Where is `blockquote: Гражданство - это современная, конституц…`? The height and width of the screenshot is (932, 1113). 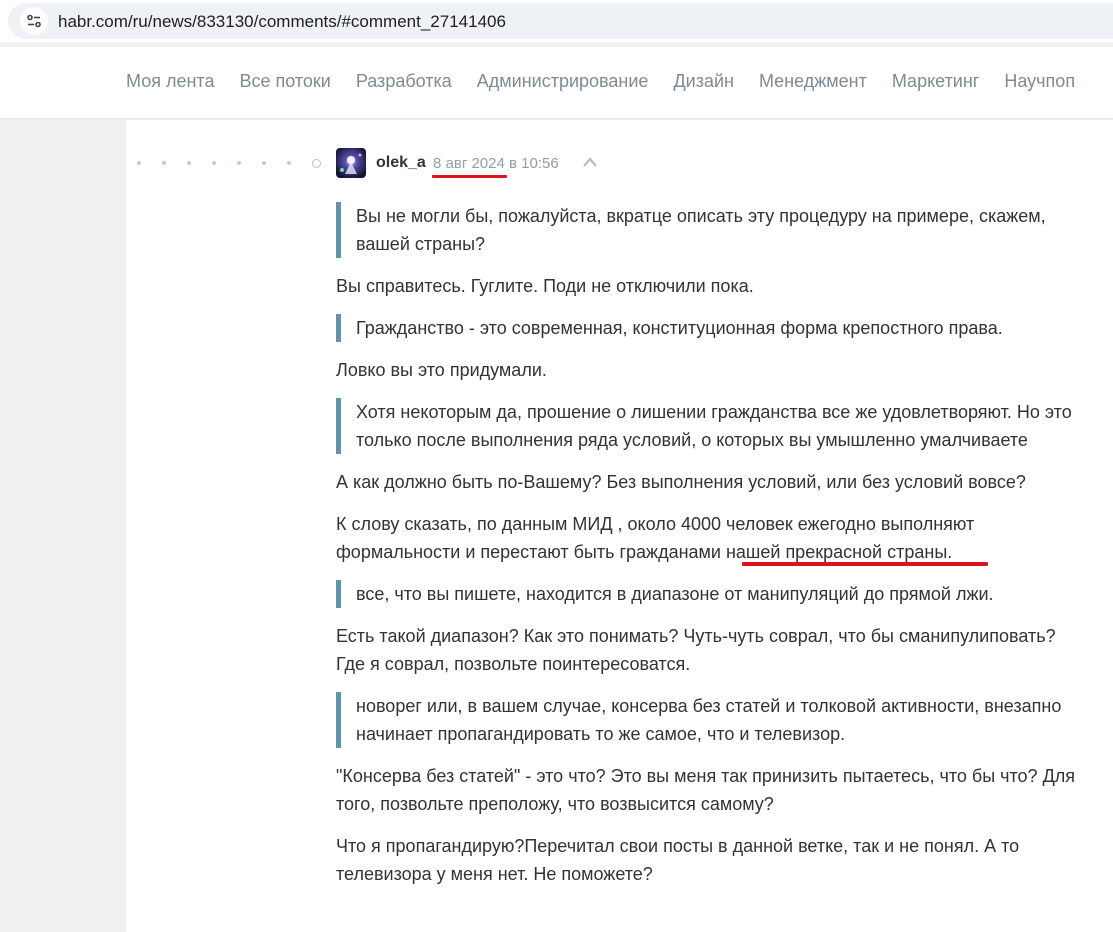
blockquote: Гражданство - это современная, конституц… is located at coordinates (706, 328).